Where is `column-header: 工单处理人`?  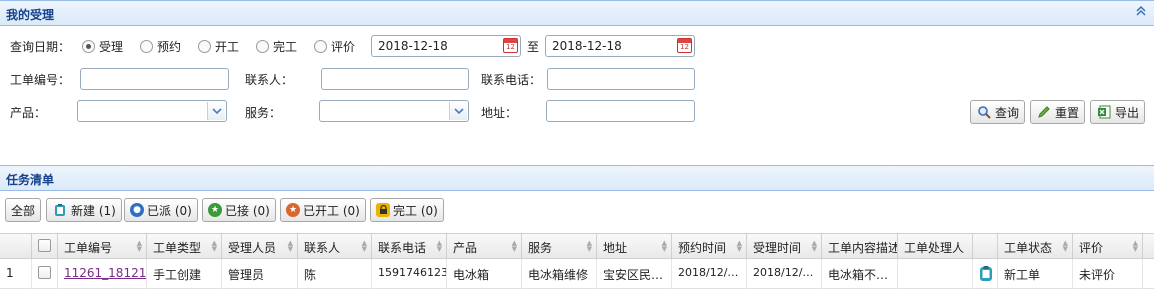 column-header: 工单处理人 is located at coordinates (935, 246).